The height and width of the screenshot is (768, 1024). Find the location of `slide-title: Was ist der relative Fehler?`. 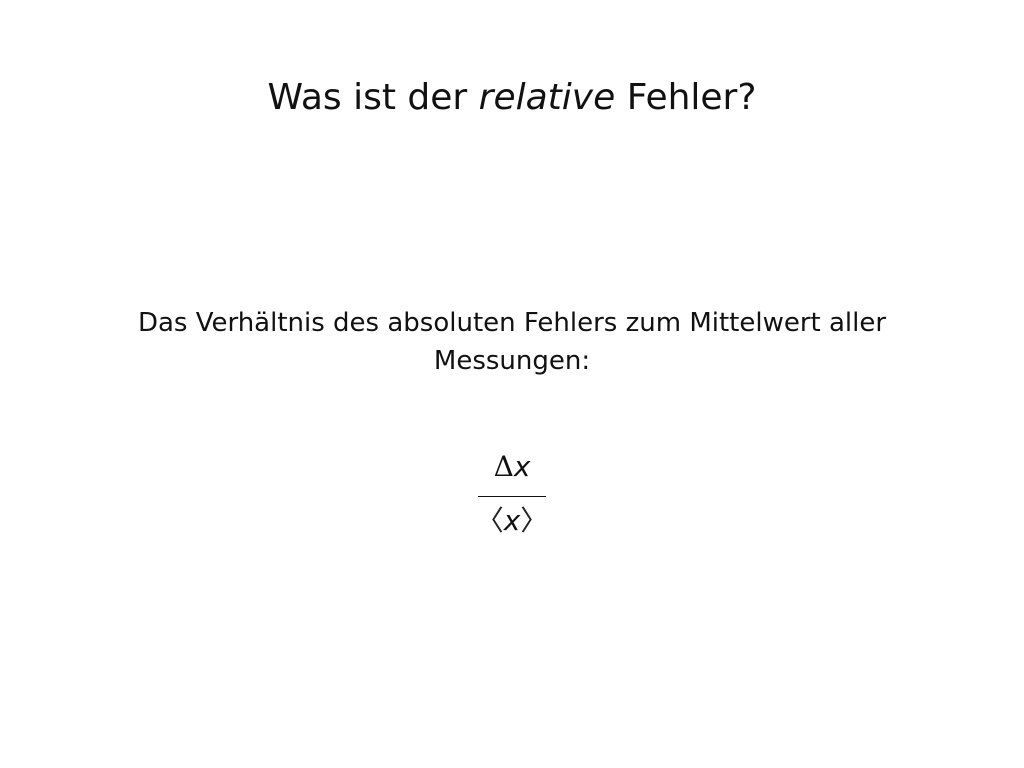

slide-title: Was ist der relative Fehler? is located at coordinates (512, 98).